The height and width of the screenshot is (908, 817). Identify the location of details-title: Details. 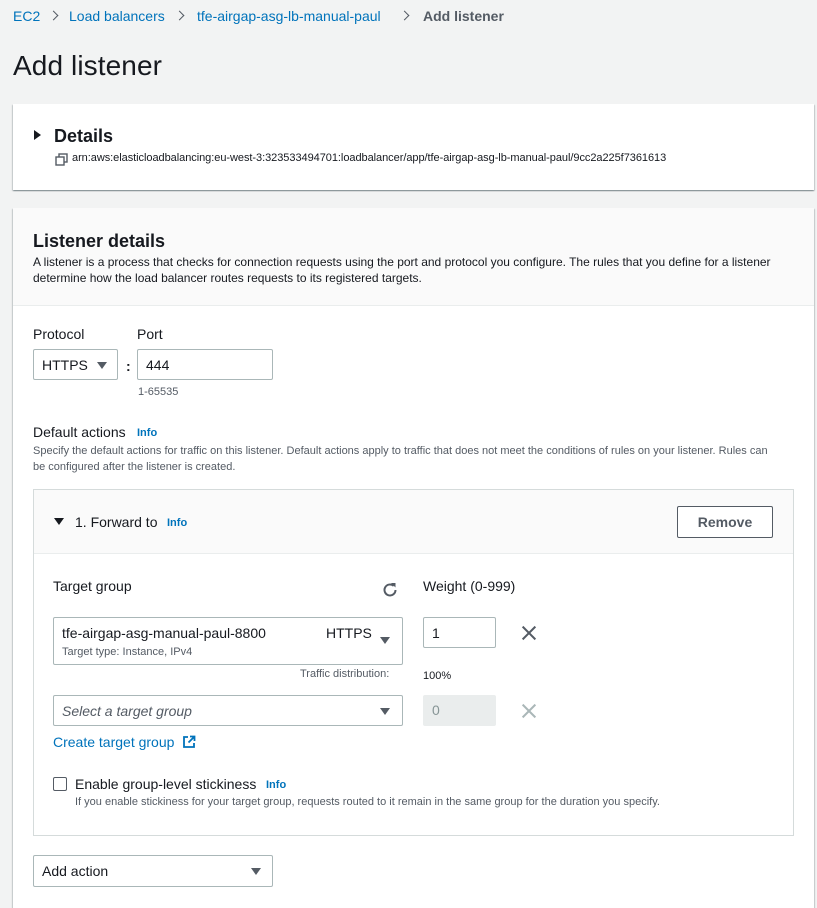
(83, 136).